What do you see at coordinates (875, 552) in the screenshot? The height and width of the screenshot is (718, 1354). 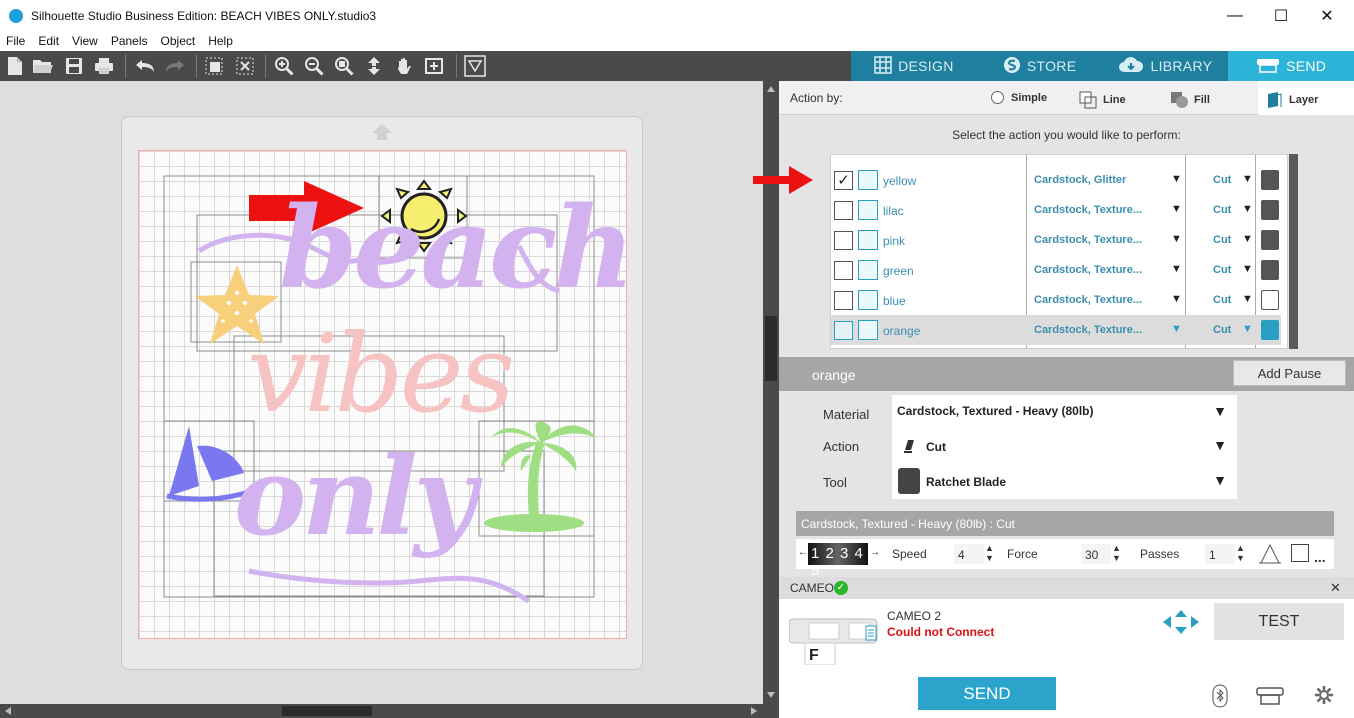 I see `blade-right-arrow-icon: →` at bounding box center [875, 552].